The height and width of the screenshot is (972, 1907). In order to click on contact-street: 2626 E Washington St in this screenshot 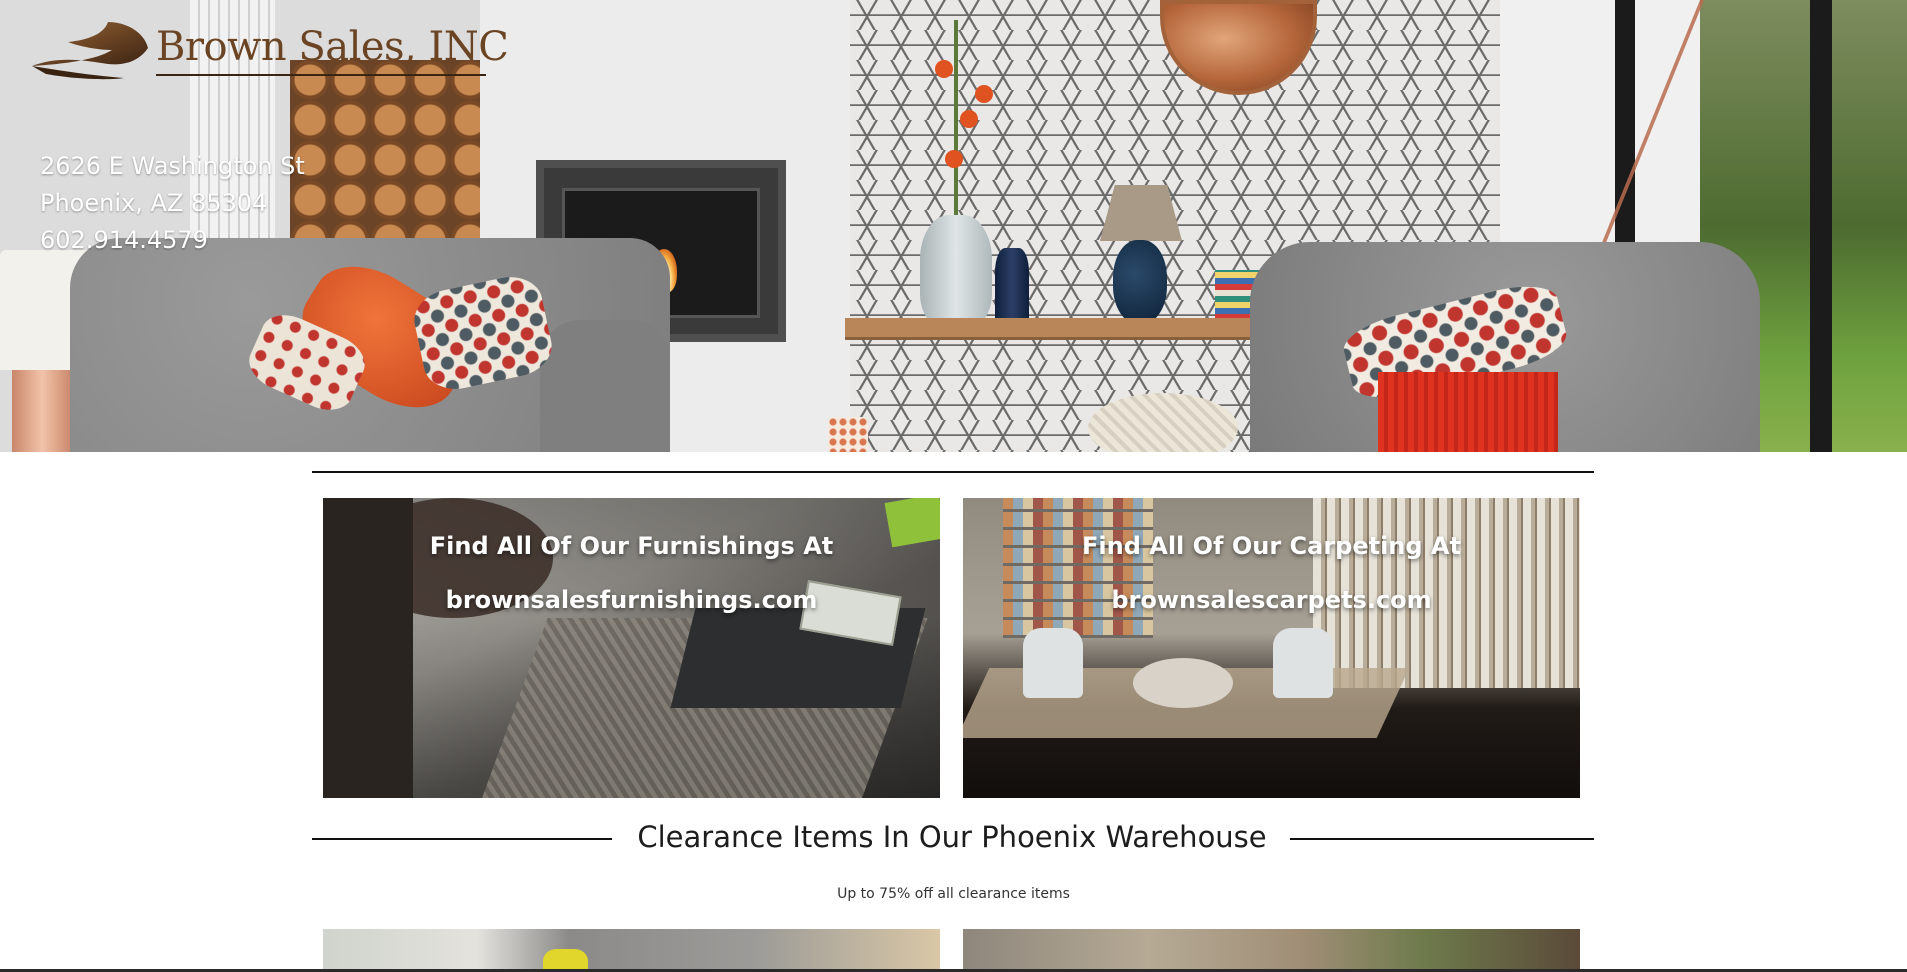, I will do `click(172, 166)`.